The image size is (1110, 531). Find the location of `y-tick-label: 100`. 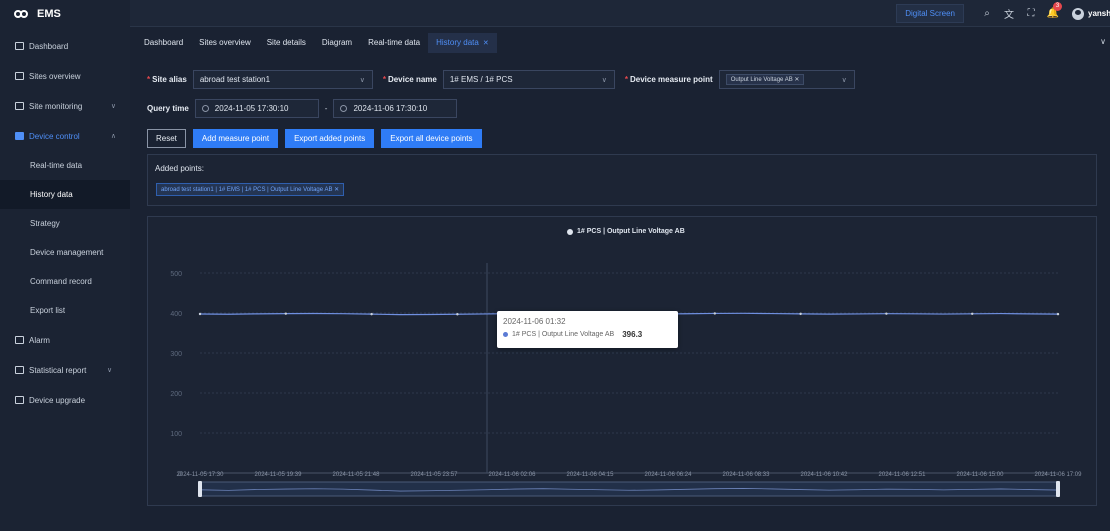

y-tick-label: 100 is located at coordinates (176, 434).